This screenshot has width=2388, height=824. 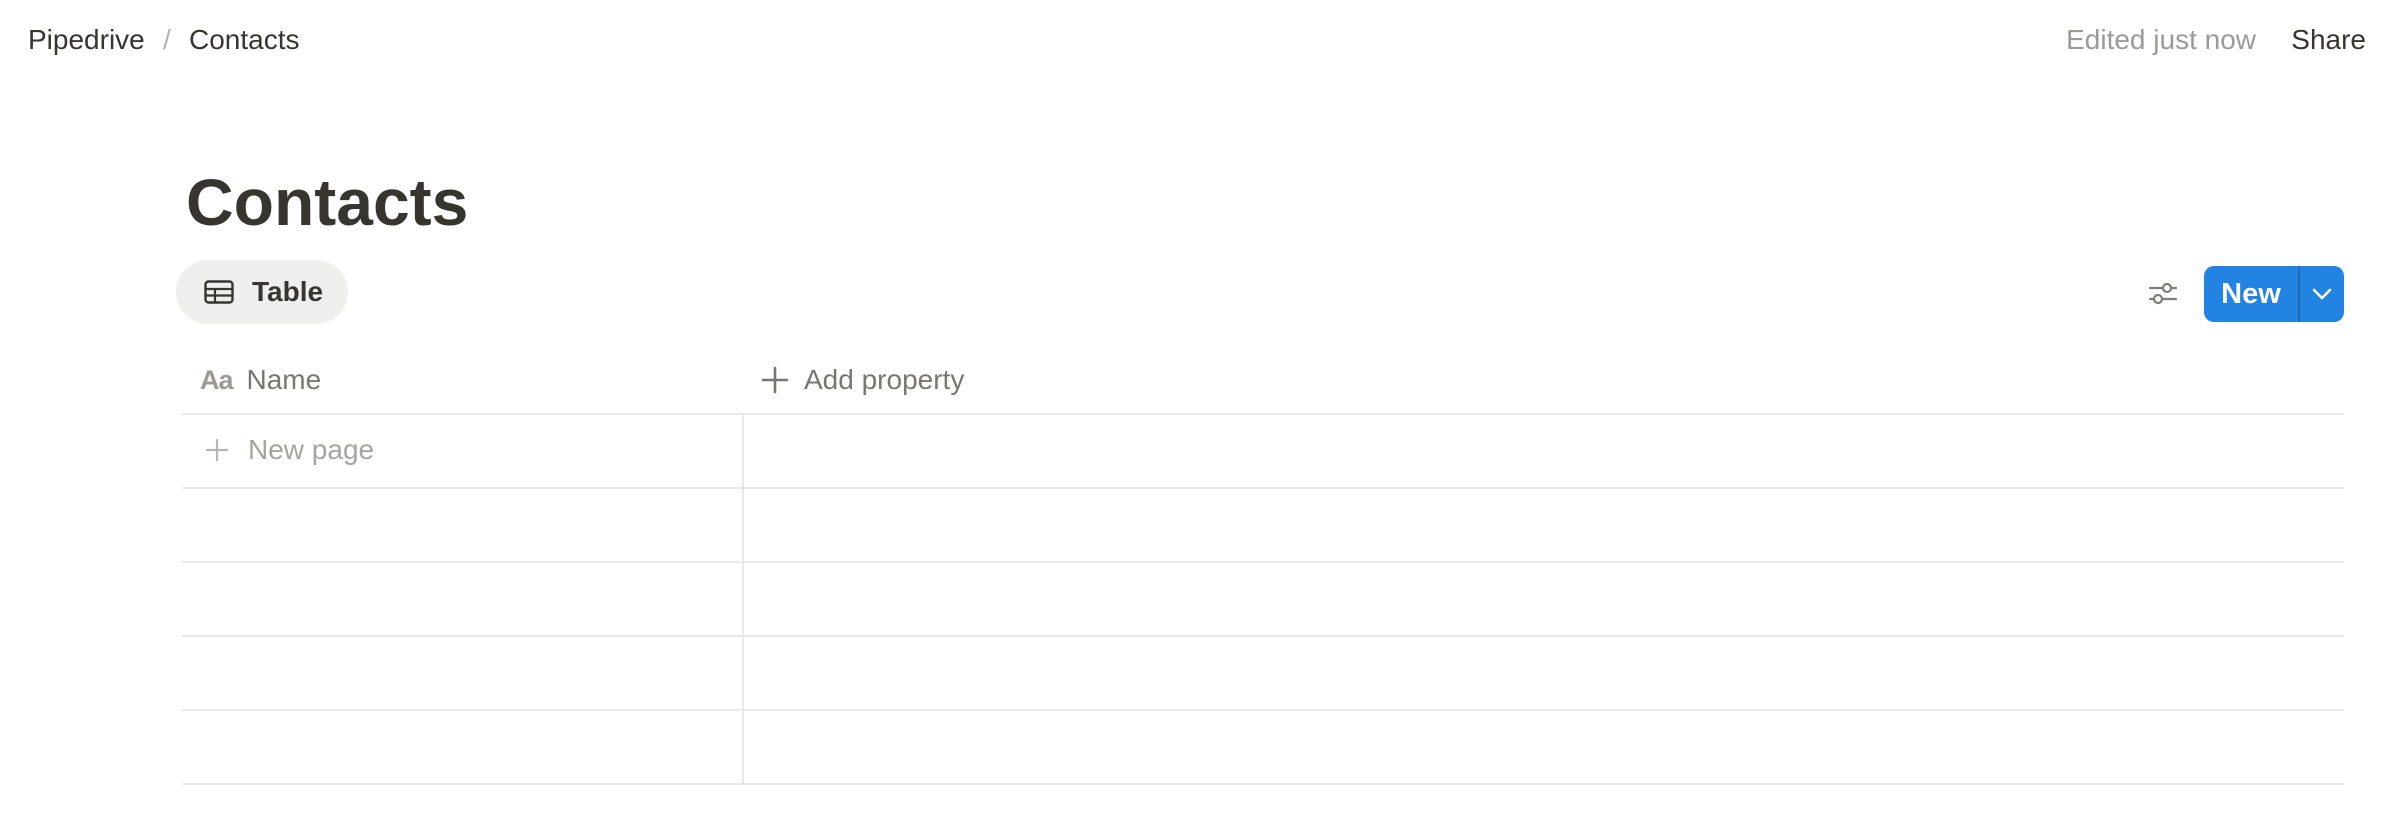 I want to click on add-property-button: Add property, so click(x=862, y=380).